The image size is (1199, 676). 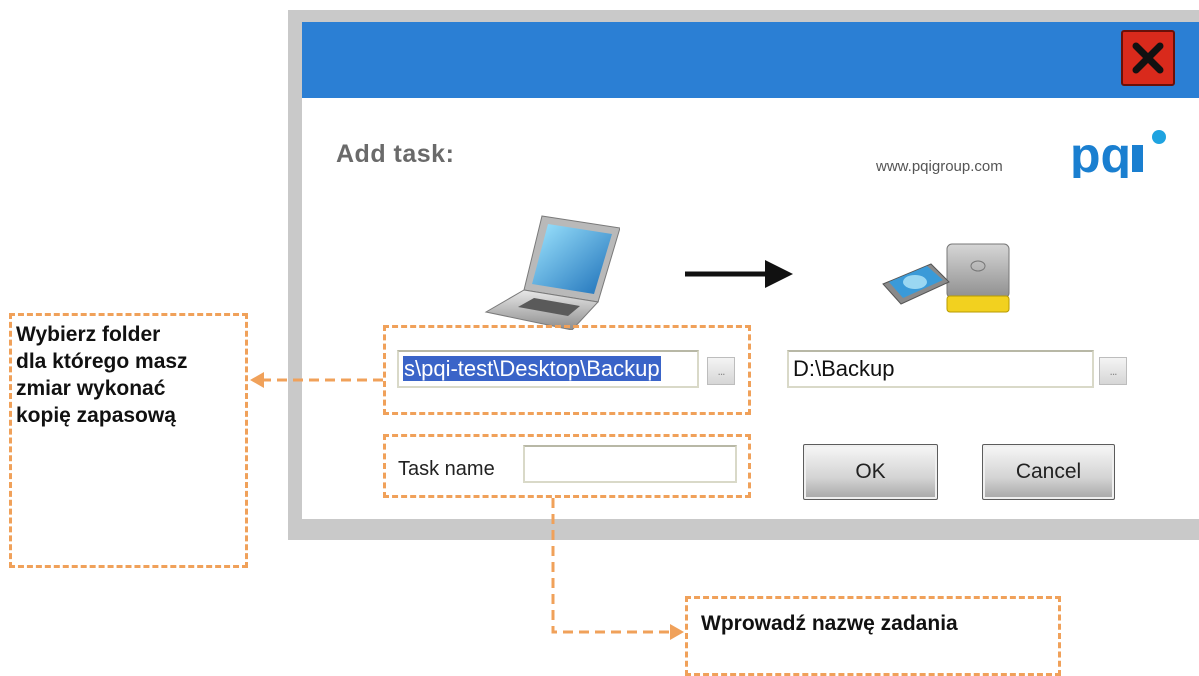 I want to click on task-connector-line, so click(x=611, y=566).